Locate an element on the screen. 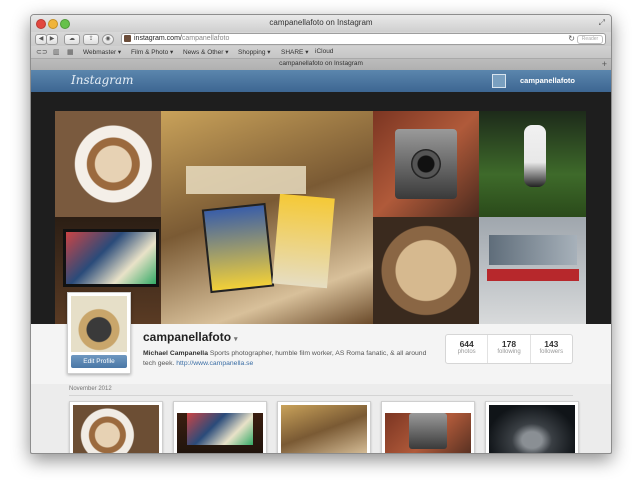  laptop-screen is located at coordinates (111, 258).